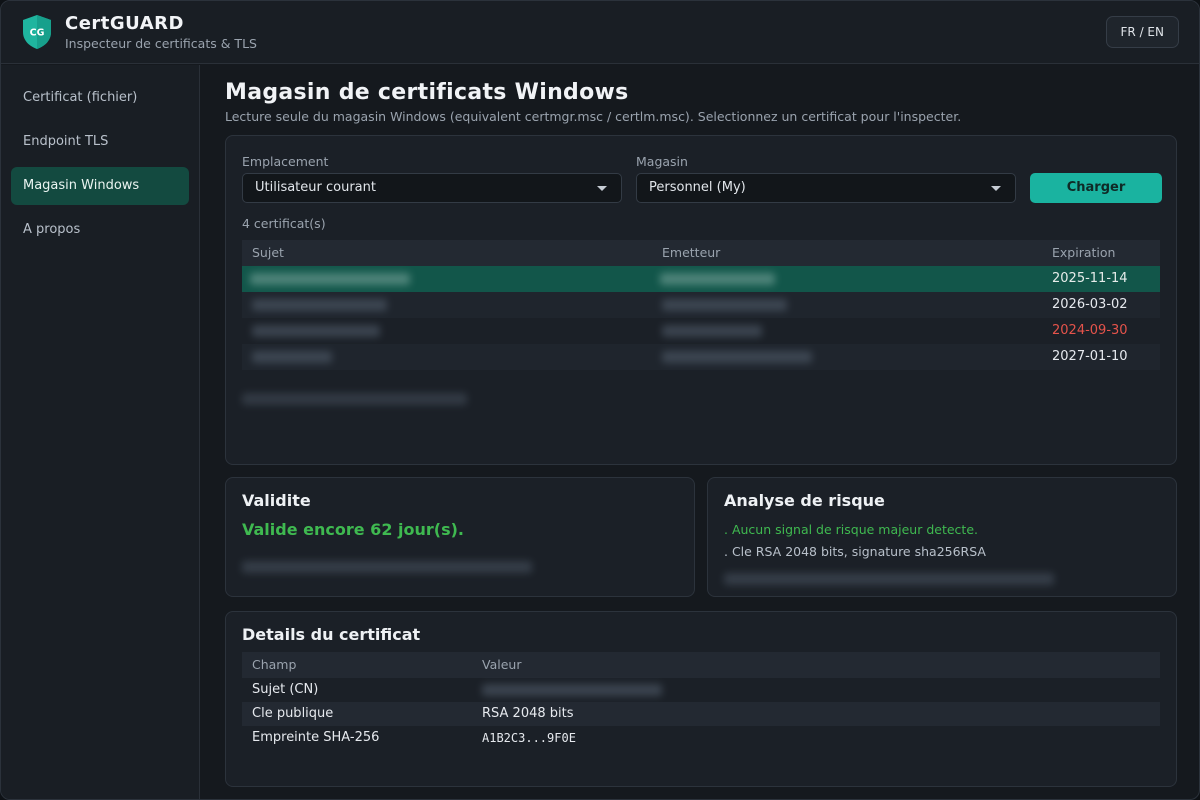 Image resolution: width=1200 pixels, height=800 pixels. I want to click on field-value: A1B2C3...9F0E, so click(529, 738).